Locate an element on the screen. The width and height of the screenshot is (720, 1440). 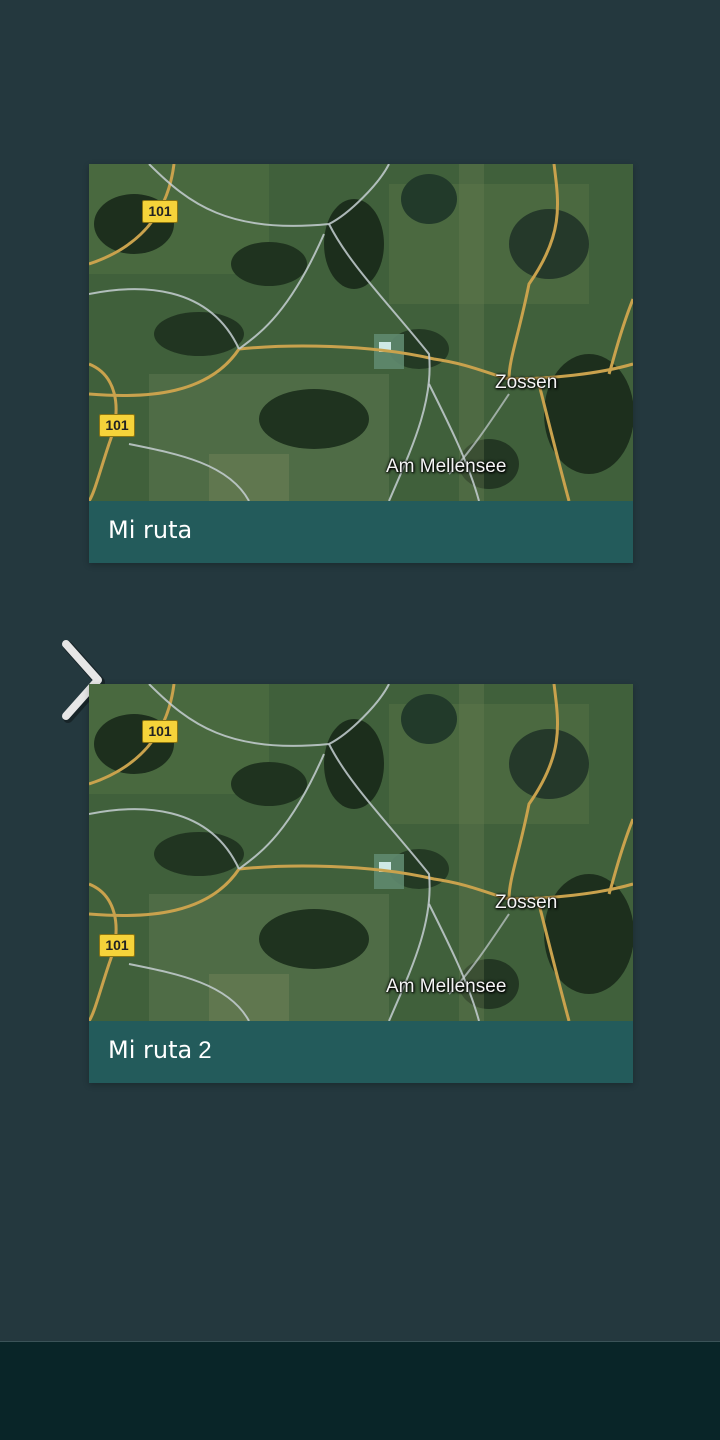
route-caption: Mi ruta 2 is located at coordinates (361, 1052).